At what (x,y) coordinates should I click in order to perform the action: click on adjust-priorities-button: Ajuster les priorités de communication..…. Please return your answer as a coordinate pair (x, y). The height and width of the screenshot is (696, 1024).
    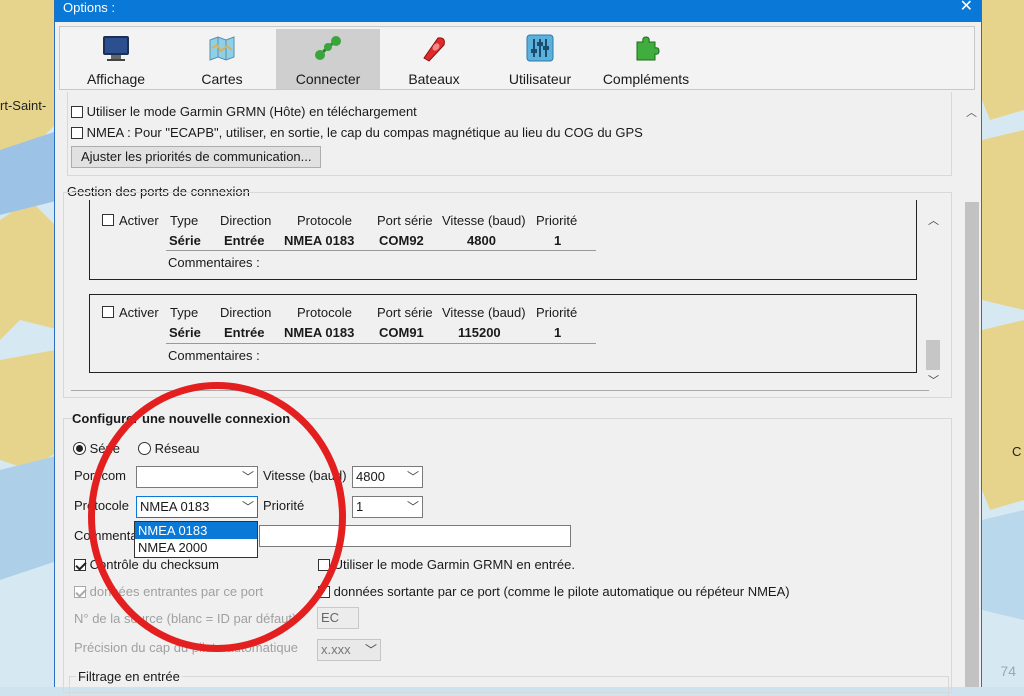
    Looking at the image, I should click on (196, 157).